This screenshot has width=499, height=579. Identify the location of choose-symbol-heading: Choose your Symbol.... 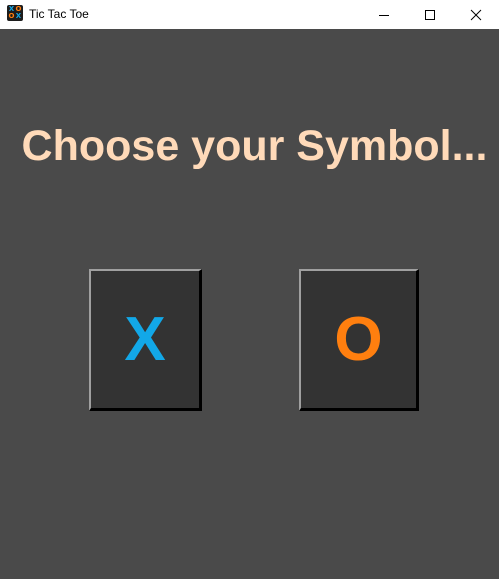
(254, 146).